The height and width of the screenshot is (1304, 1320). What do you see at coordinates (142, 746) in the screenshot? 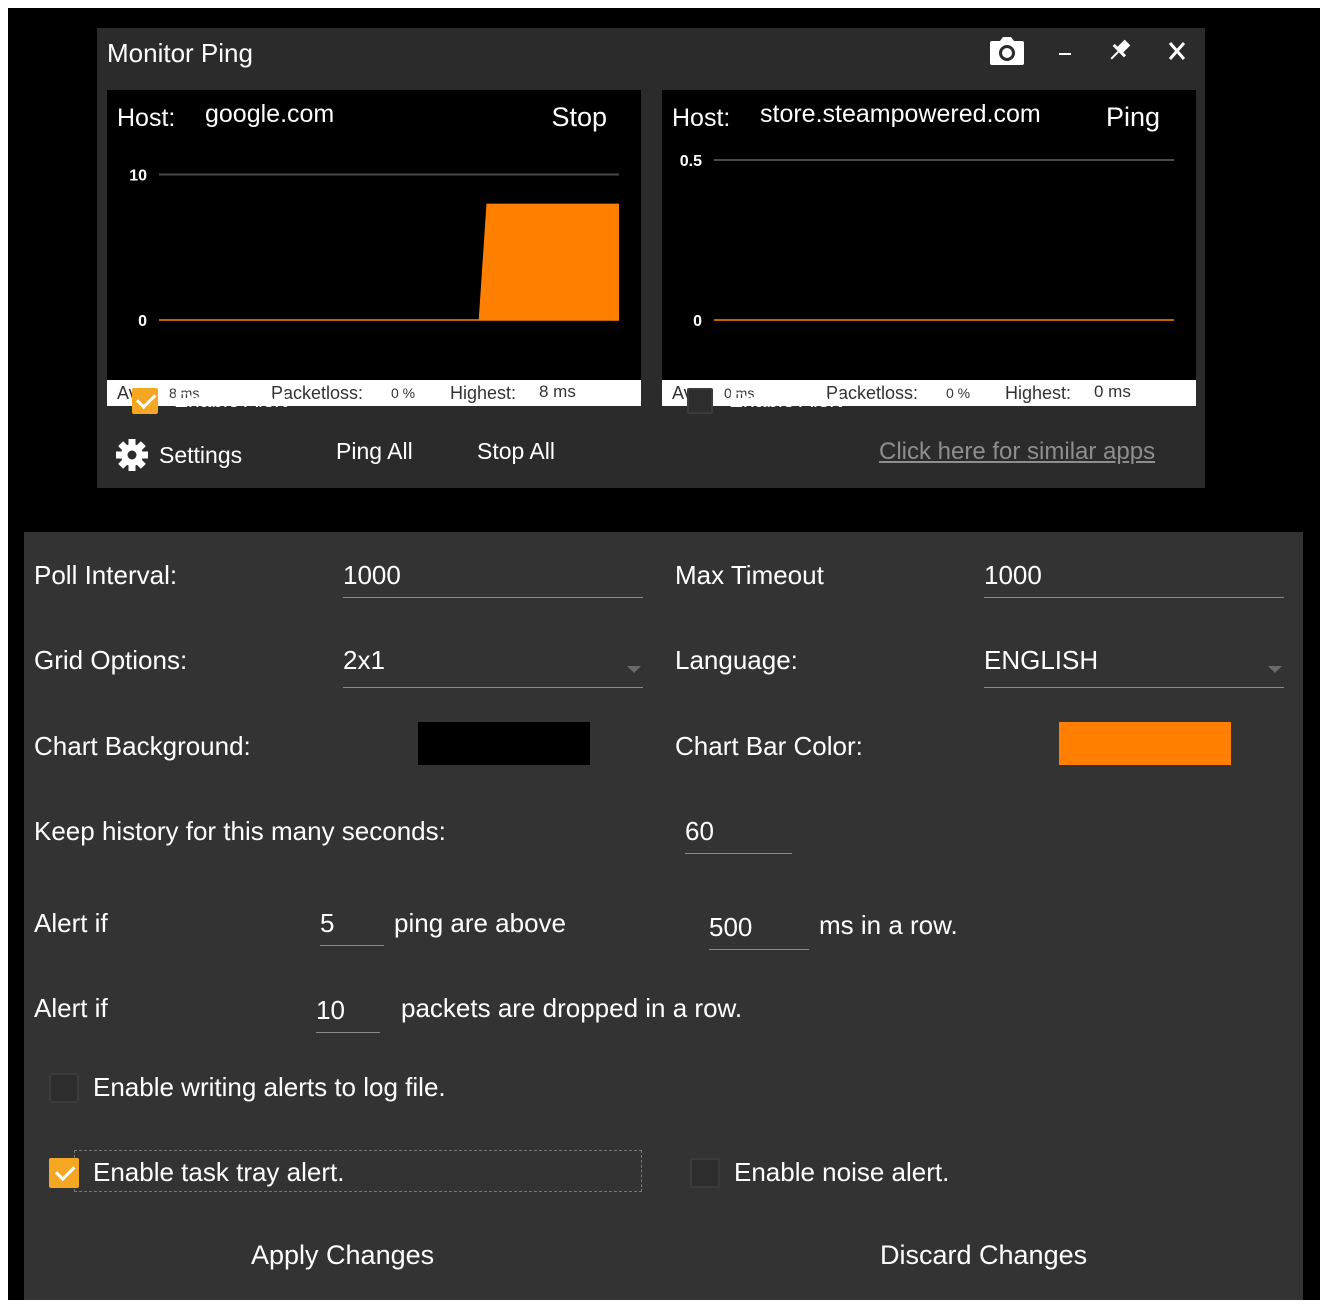
I see `chart-background-label: Chart Background:` at bounding box center [142, 746].